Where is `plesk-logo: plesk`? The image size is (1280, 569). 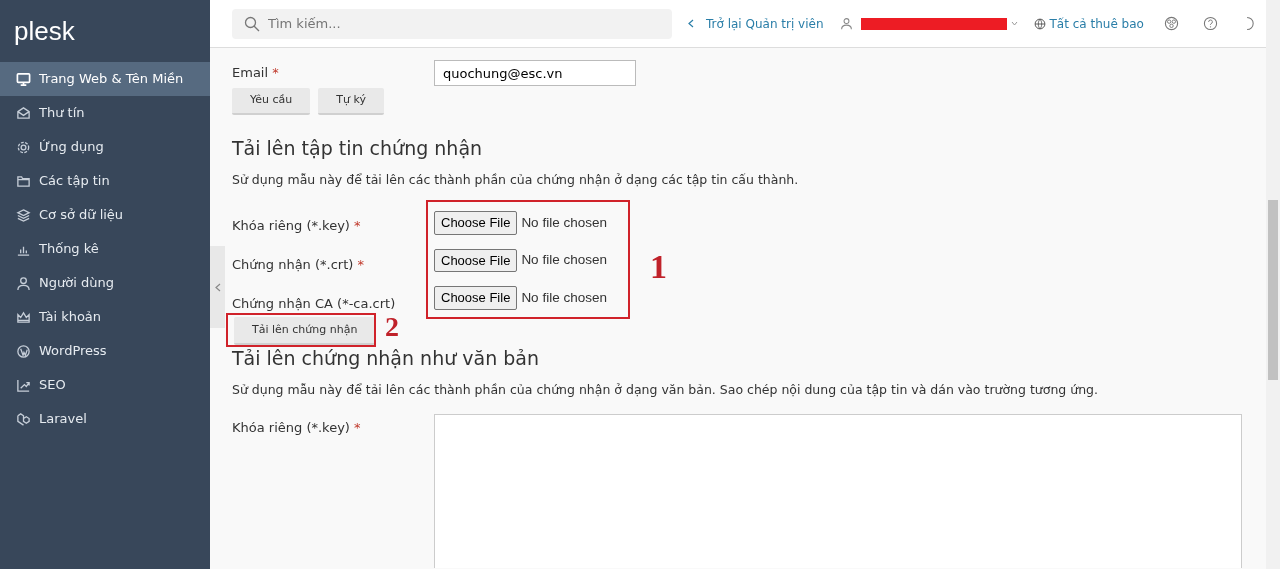 plesk-logo: plesk is located at coordinates (44, 31).